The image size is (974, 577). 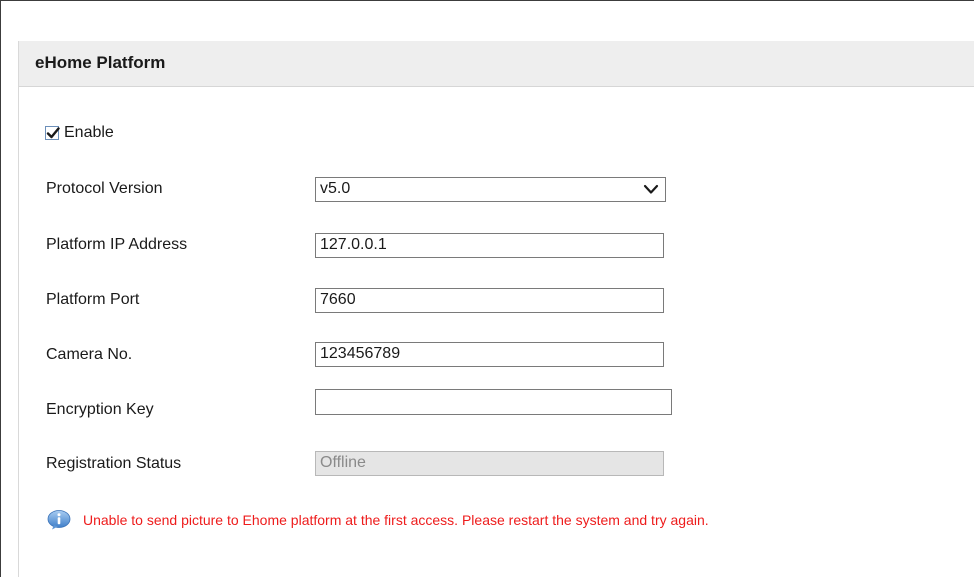 I want to click on registration-status-field: Offline, so click(x=489, y=463).